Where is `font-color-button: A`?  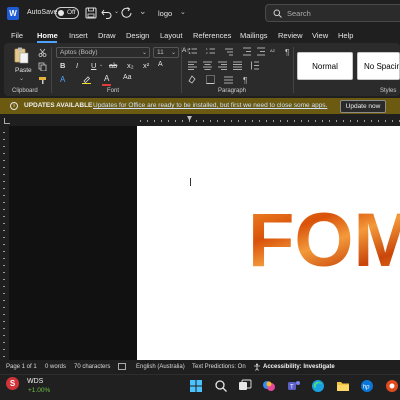 font-color-button: A is located at coordinates (106, 78).